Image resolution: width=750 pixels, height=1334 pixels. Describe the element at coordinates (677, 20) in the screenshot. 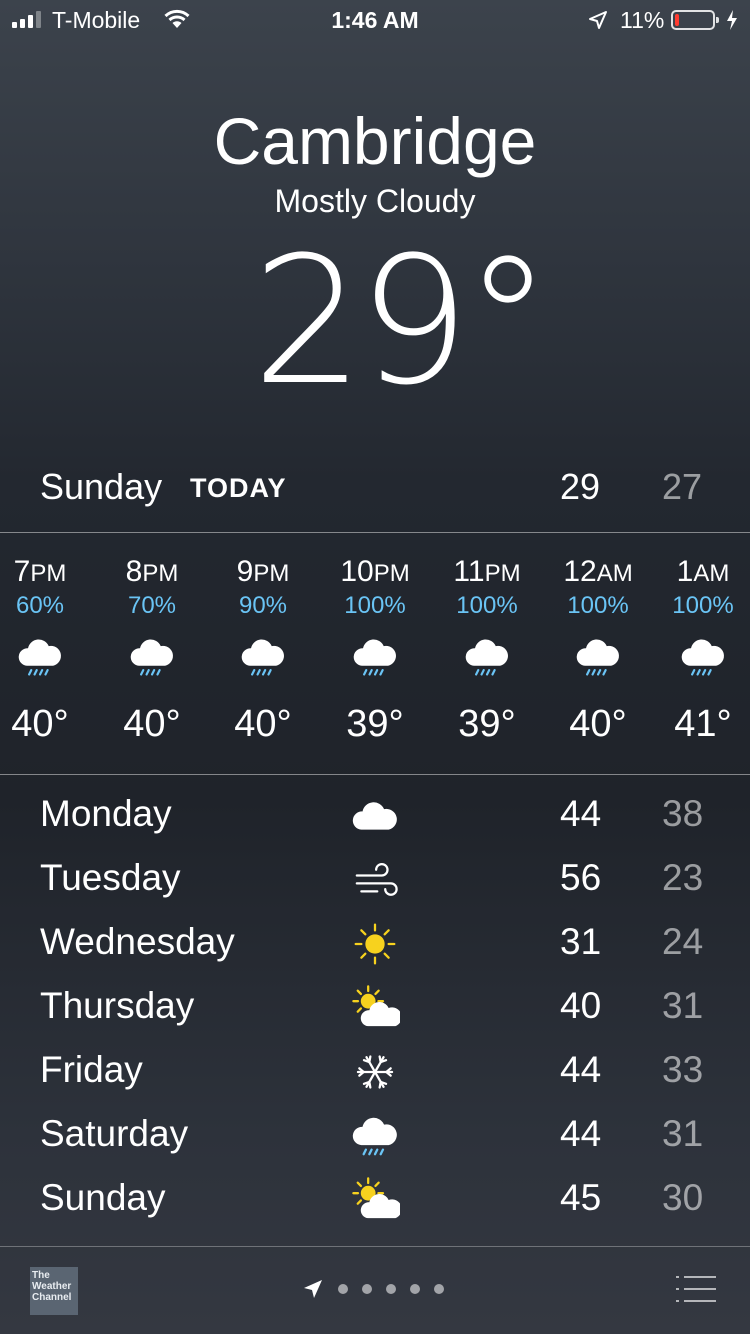

I see `battery-level-fill` at that location.